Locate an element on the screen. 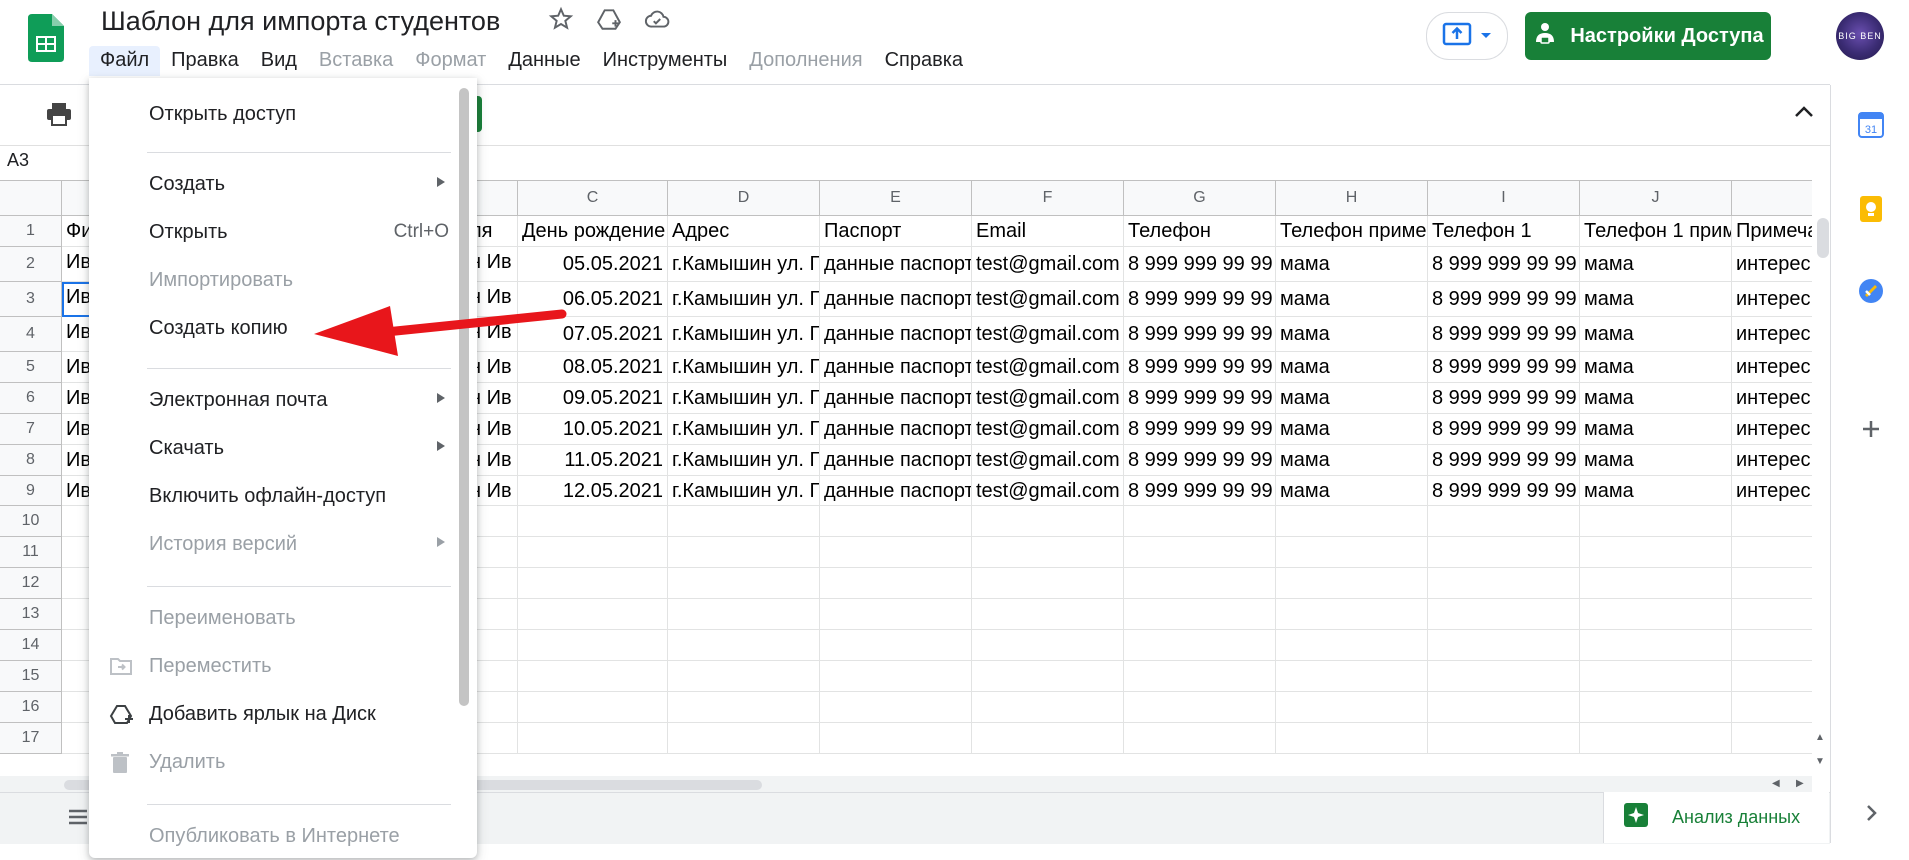 The height and width of the screenshot is (860, 1909). cell-e4: данные паспорт is located at coordinates (896, 334).